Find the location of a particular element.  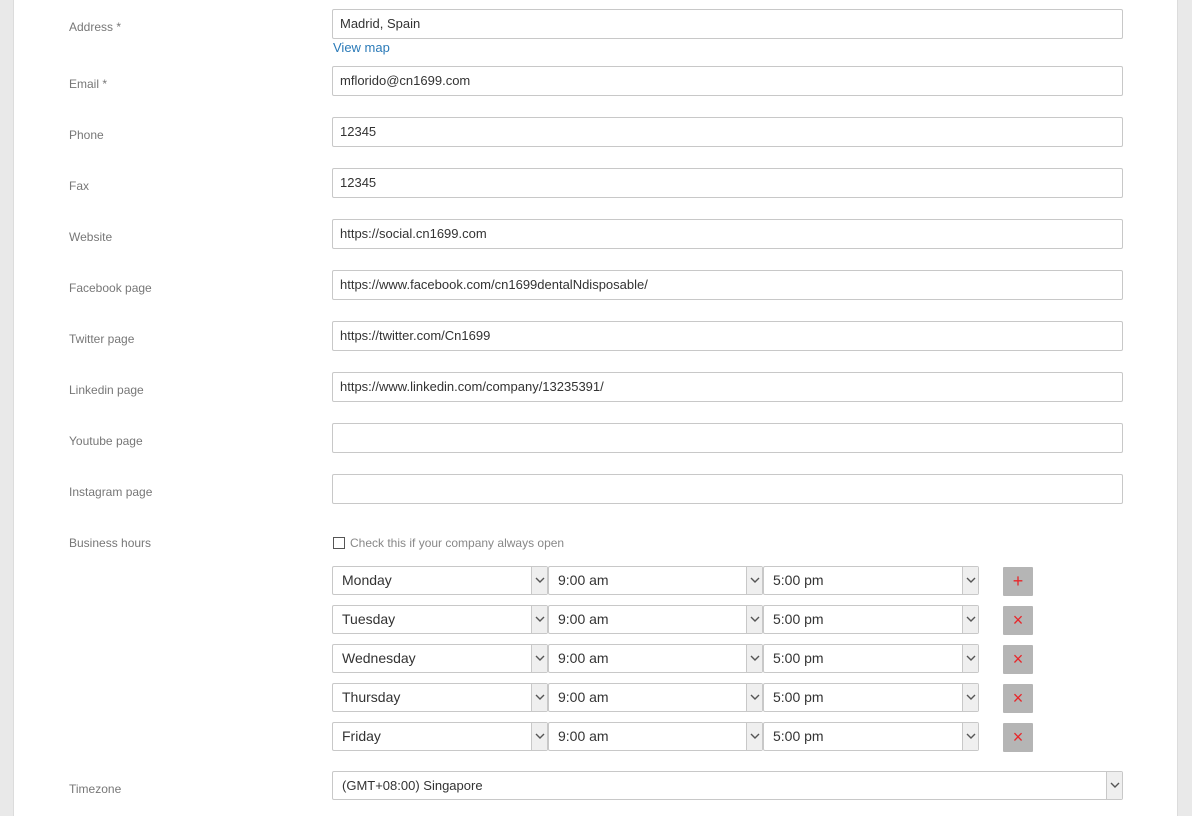

instagram-label: Instagram page is located at coordinates (111, 492).